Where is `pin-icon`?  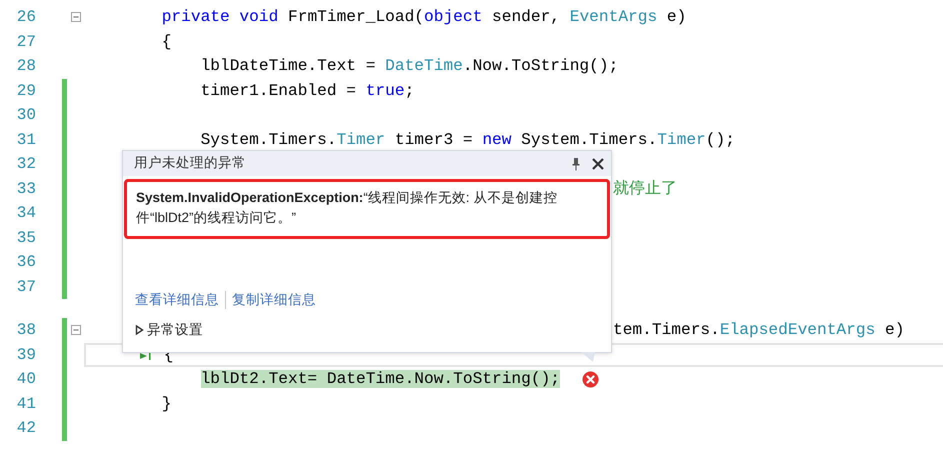 pin-icon is located at coordinates (576, 163).